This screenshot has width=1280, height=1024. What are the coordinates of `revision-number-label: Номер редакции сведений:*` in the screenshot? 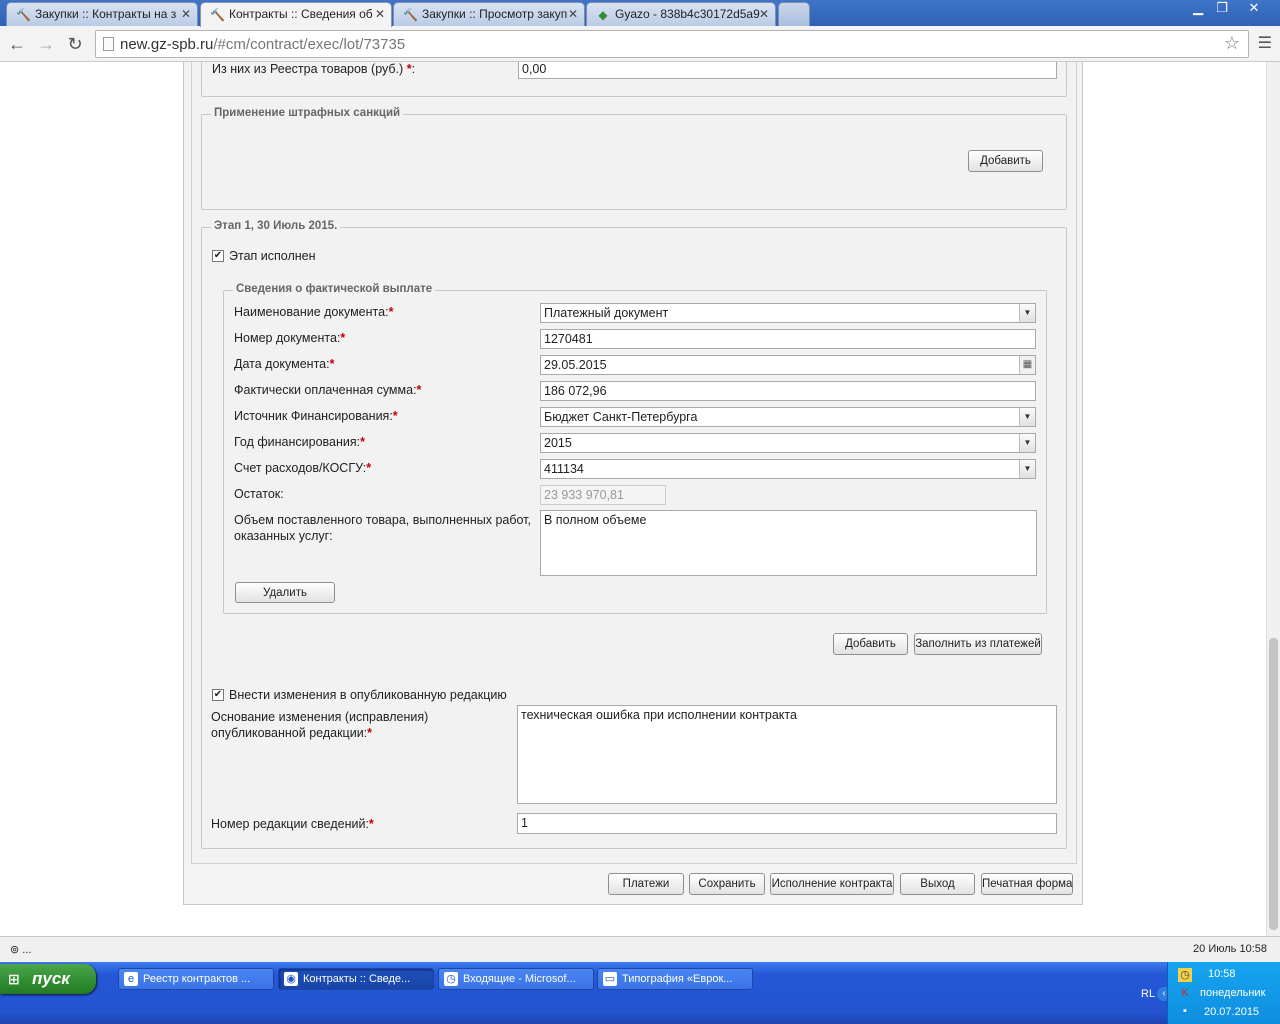 It's located at (292, 824).